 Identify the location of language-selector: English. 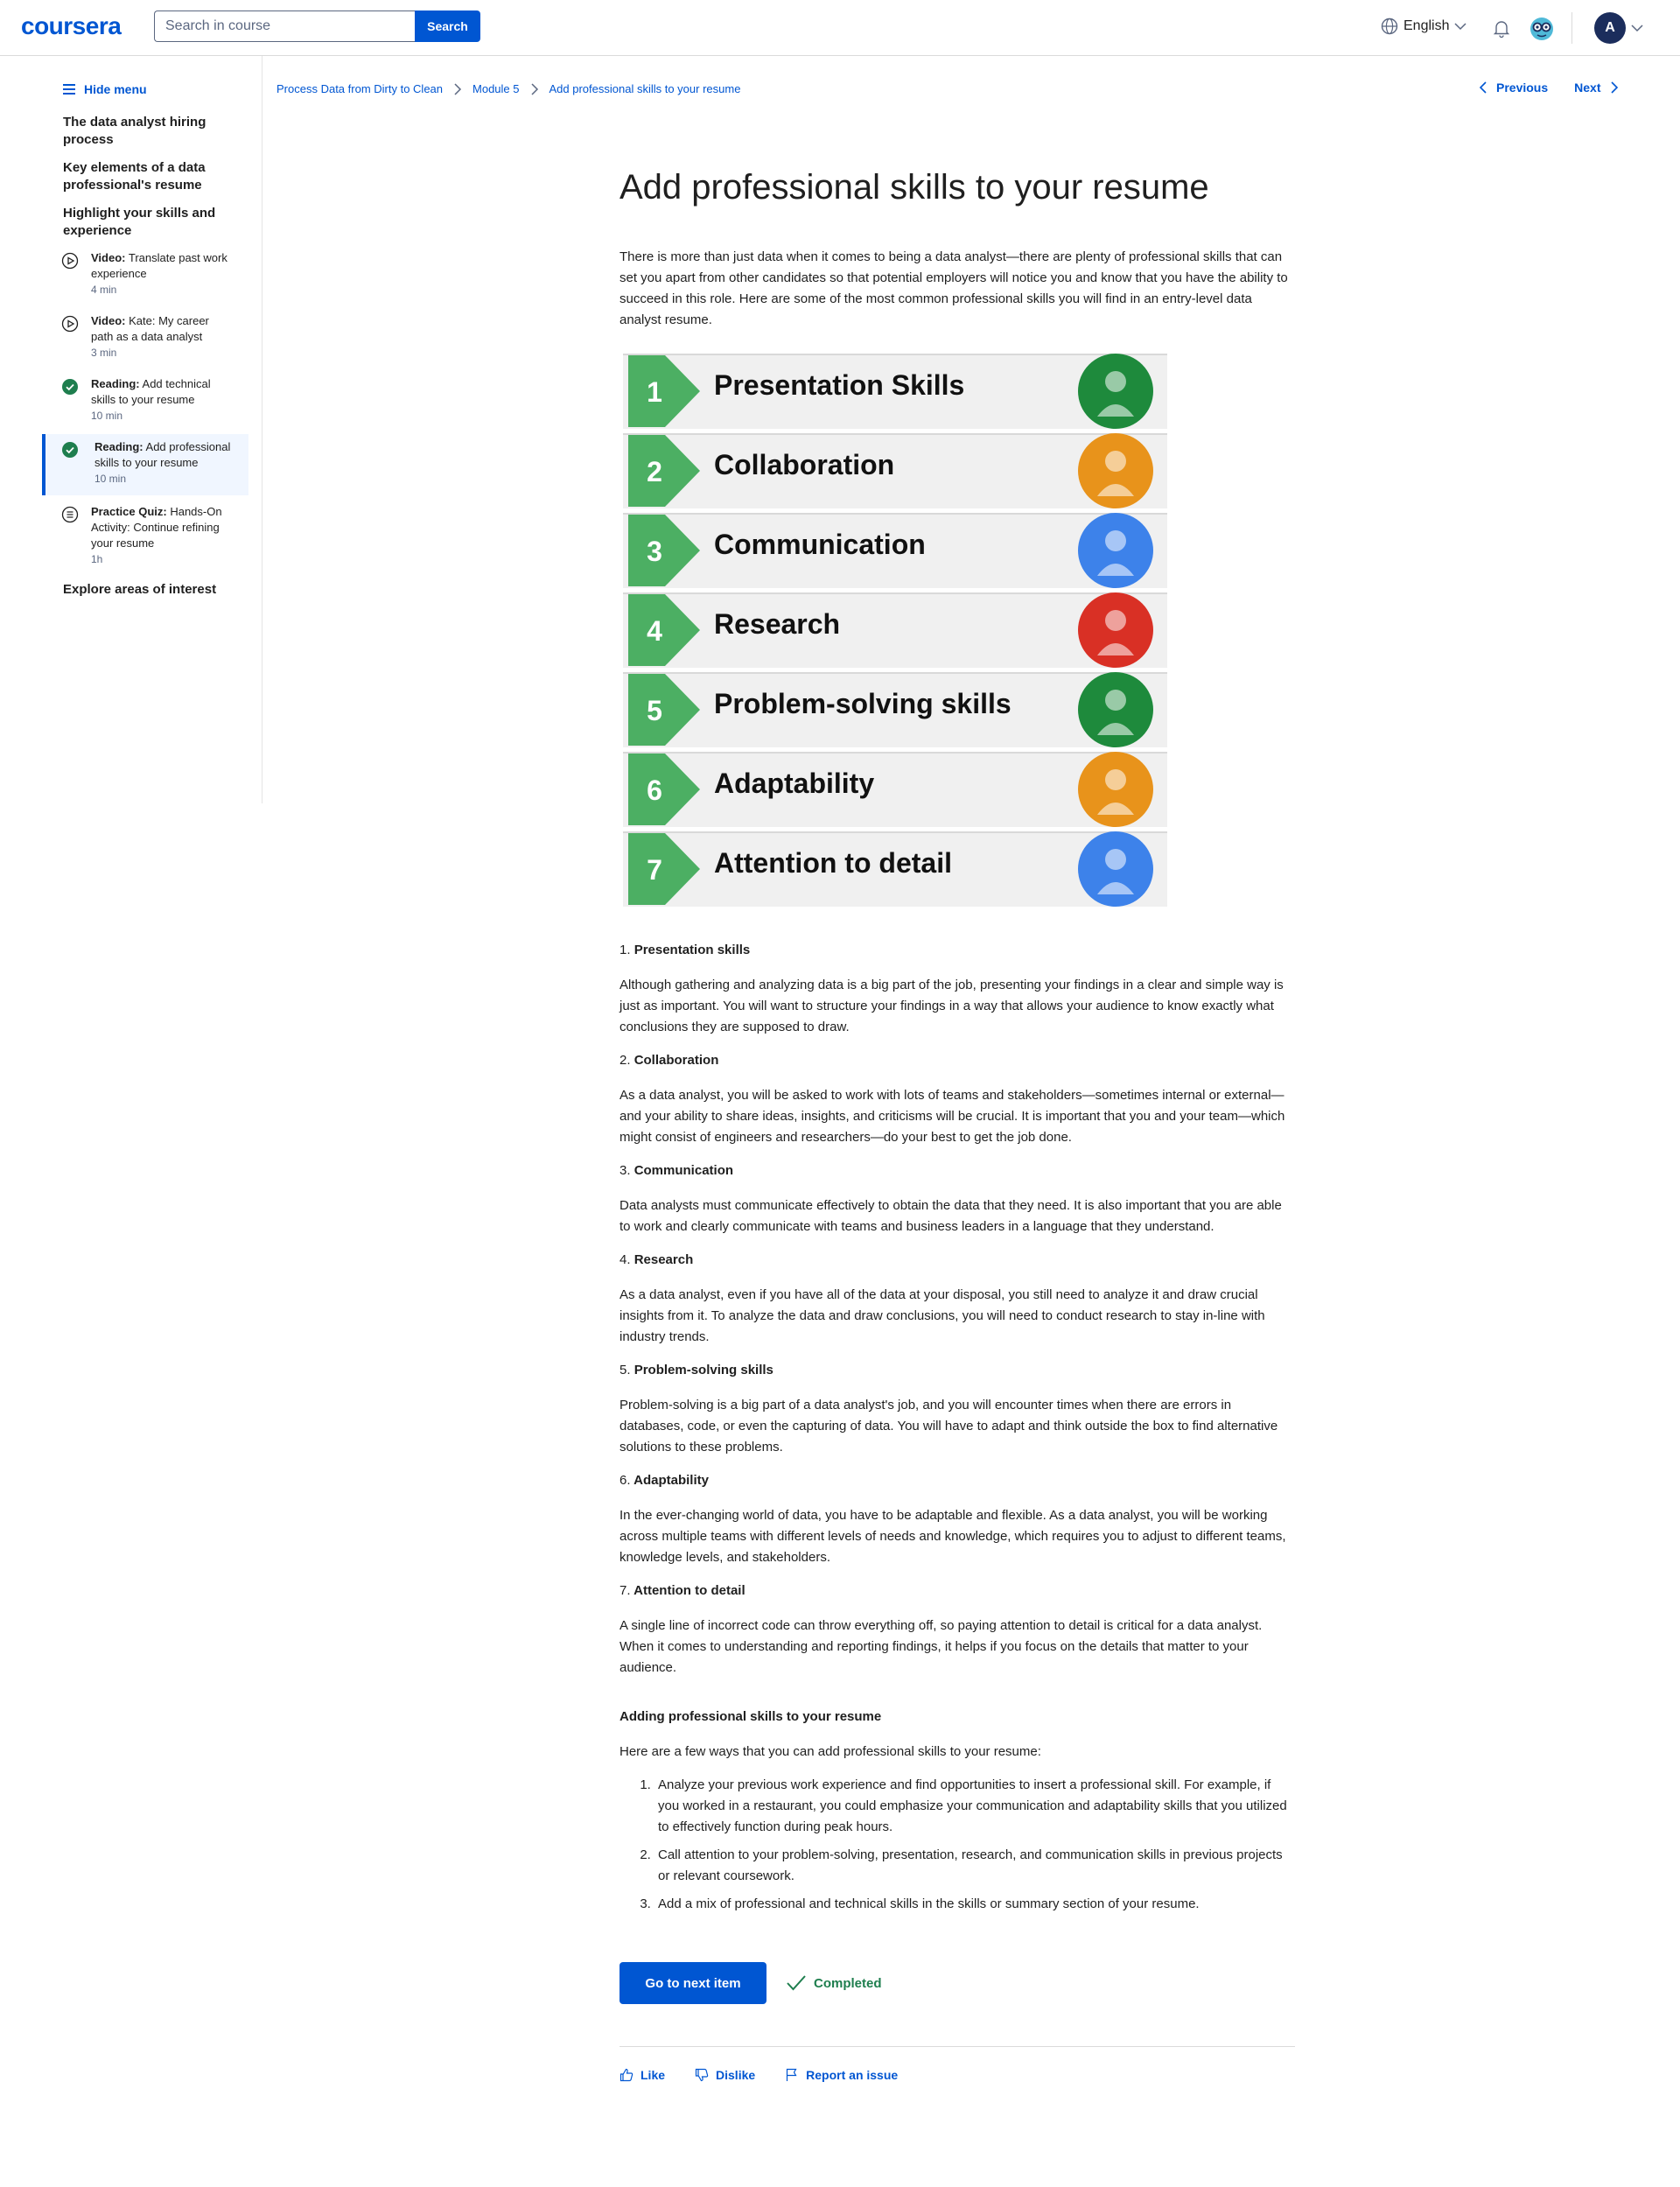
(1424, 26).